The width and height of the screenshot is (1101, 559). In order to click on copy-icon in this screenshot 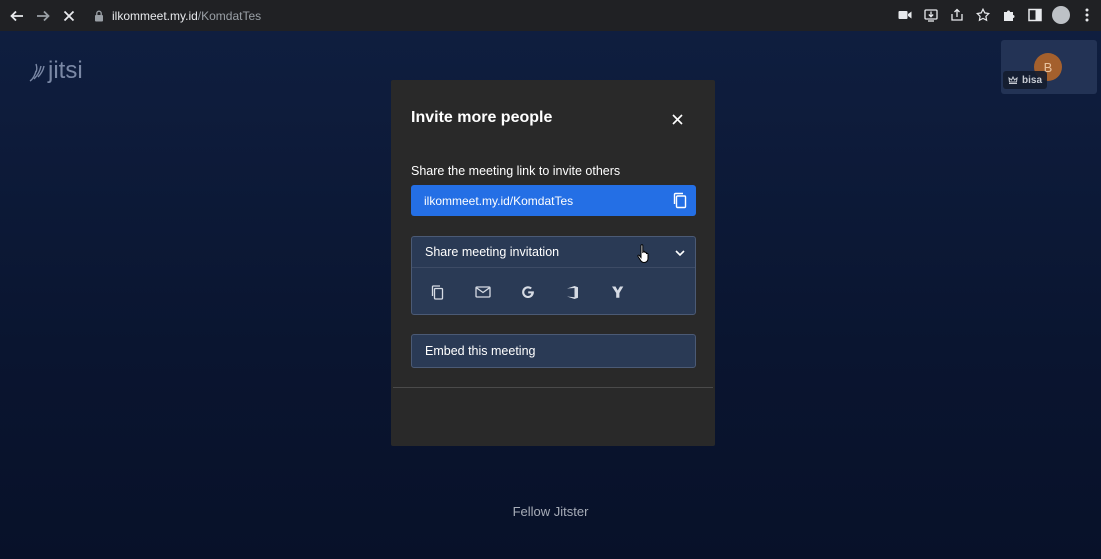, I will do `click(437, 292)`.